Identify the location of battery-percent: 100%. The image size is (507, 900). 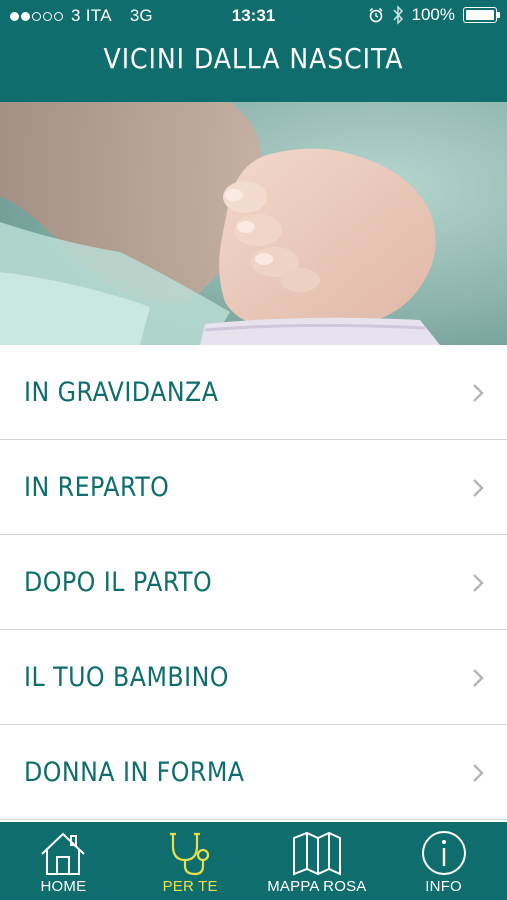
(433, 14).